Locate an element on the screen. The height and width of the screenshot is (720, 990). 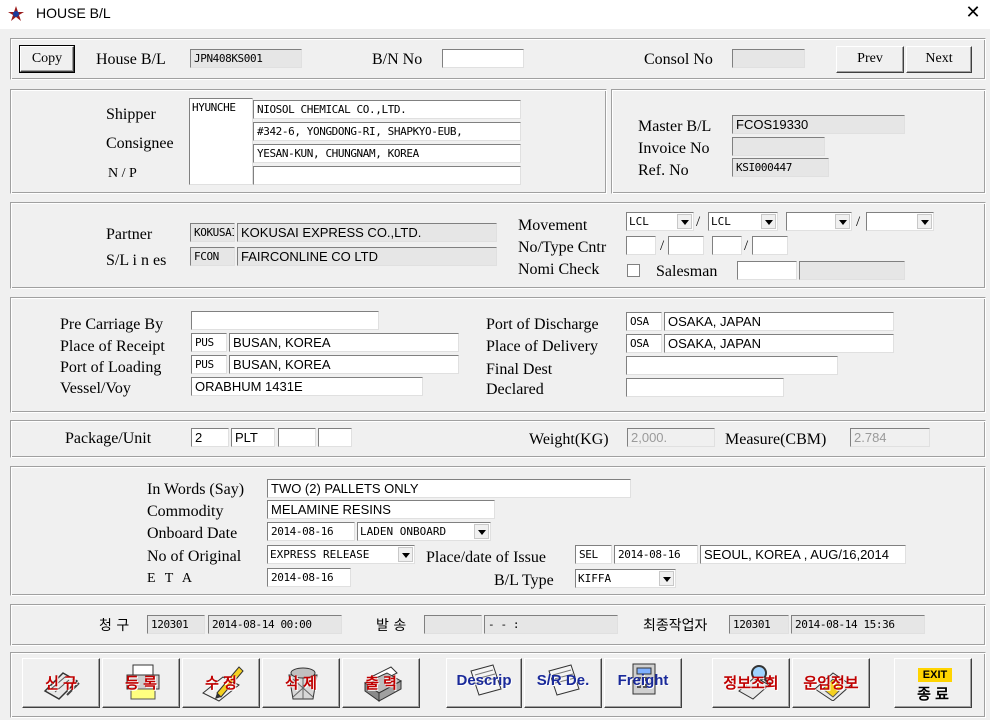
sl-code-field: FCON is located at coordinates (212, 256).